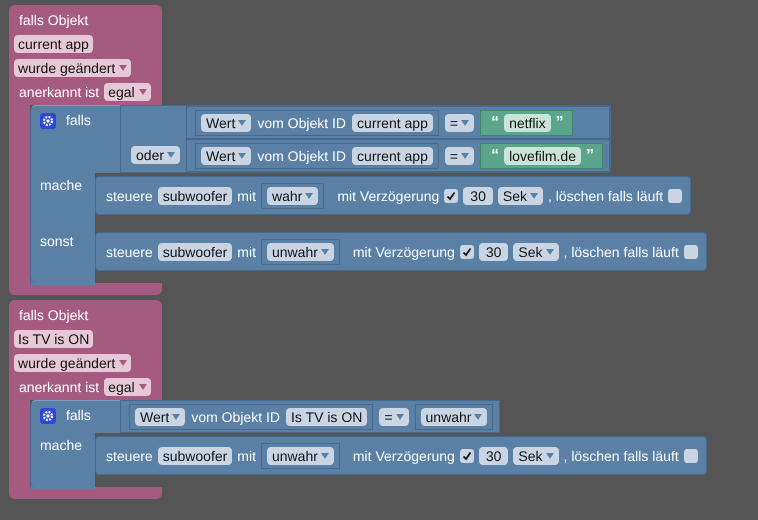 The width and height of the screenshot is (758, 520). I want to click on compare-block: Wert vom Objekt ID current app = “ lovefilm.de ”, so click(398, 155).